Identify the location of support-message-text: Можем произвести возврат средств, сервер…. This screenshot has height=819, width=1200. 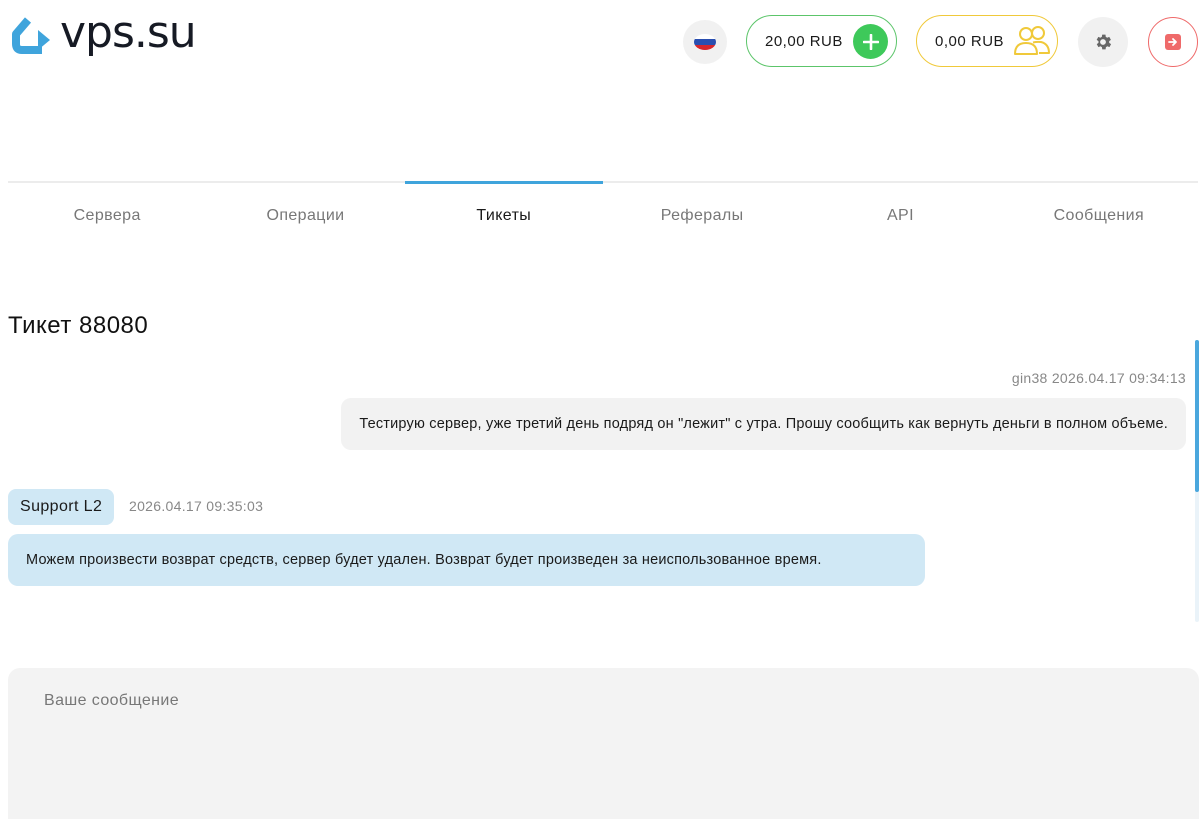
(424, 560).